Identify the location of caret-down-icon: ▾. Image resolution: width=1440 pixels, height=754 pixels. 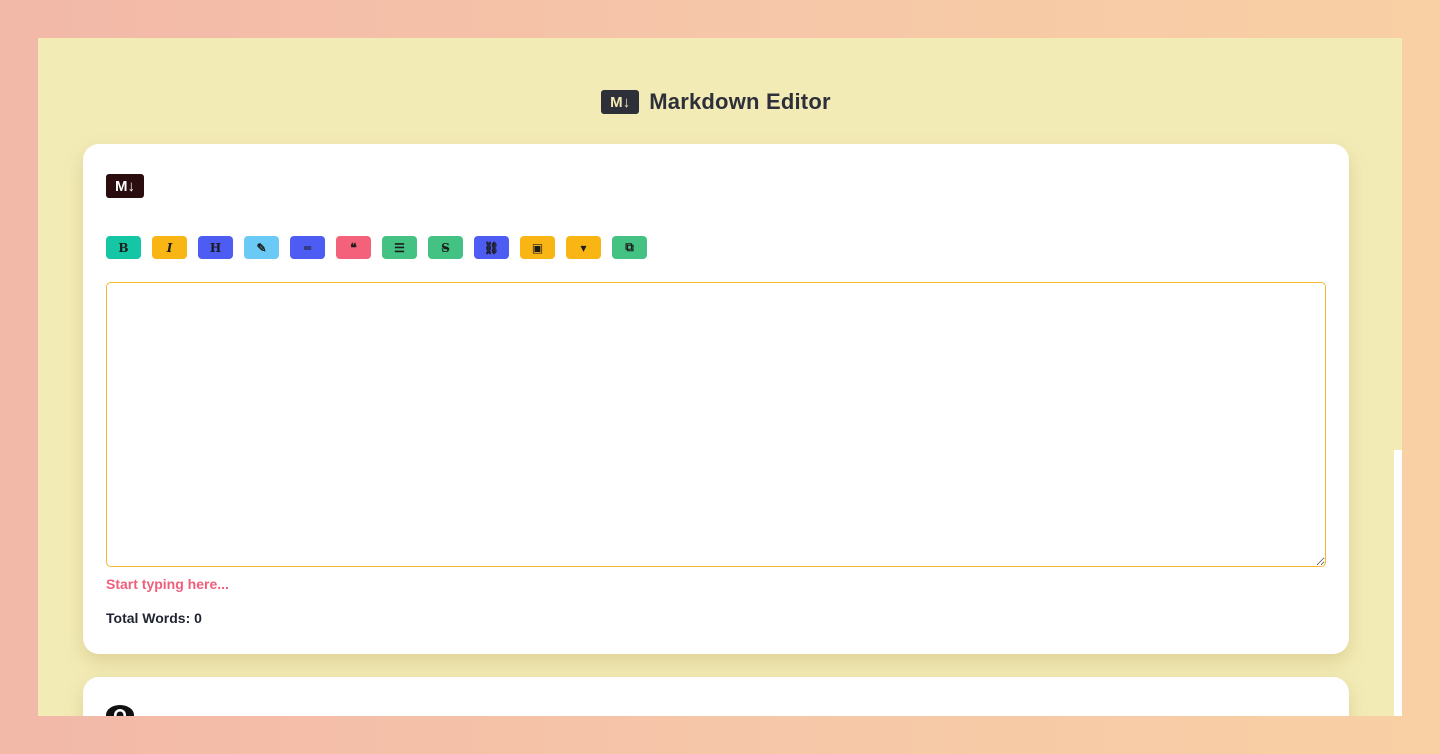
(583, 247).